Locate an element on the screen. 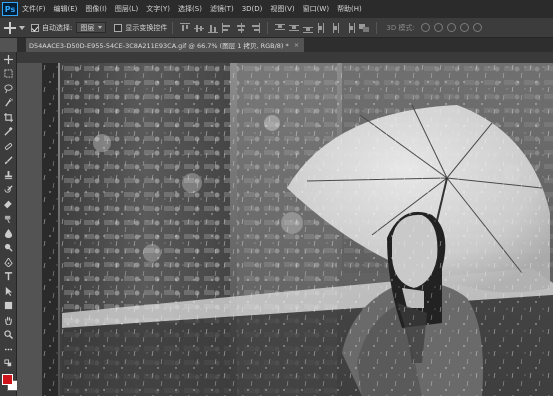  more-tools-icon is located at coordinates (8, 349).